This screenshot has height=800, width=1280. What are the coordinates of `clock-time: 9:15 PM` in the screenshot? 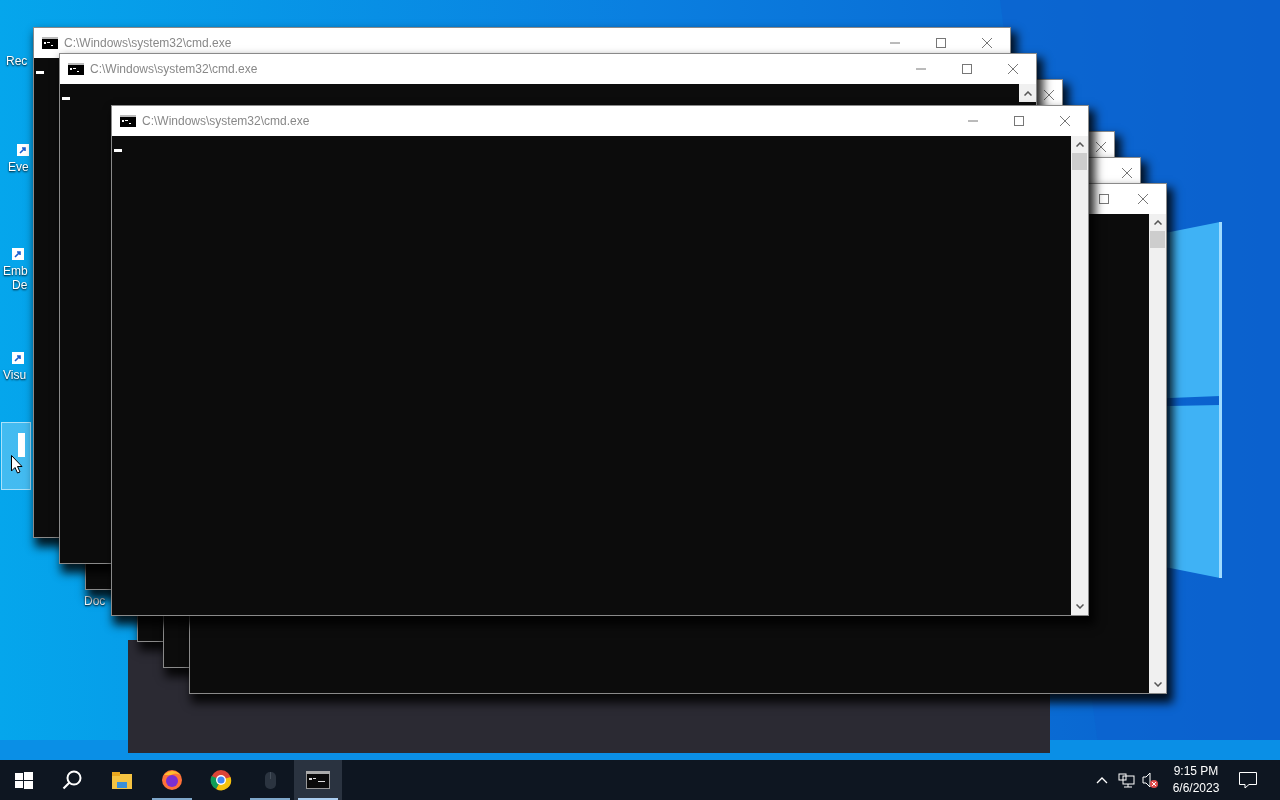 It's located at (1196, 771).